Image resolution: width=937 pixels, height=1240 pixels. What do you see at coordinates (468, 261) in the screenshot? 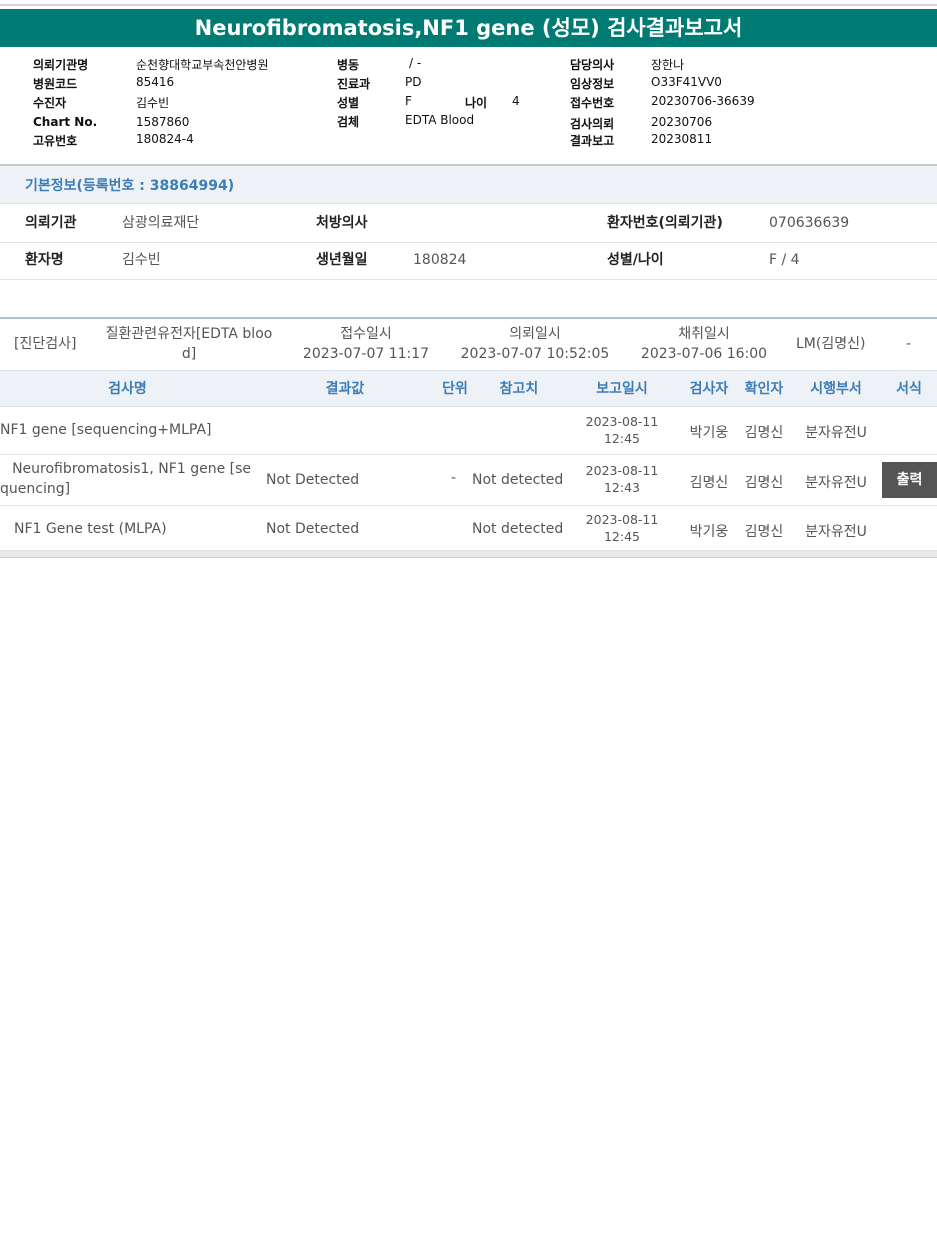
I see `basic-info-row-2: 환자명 김수빈 생년월일 180824 성별/나이 F / 4` at bounding box center [468, 261].